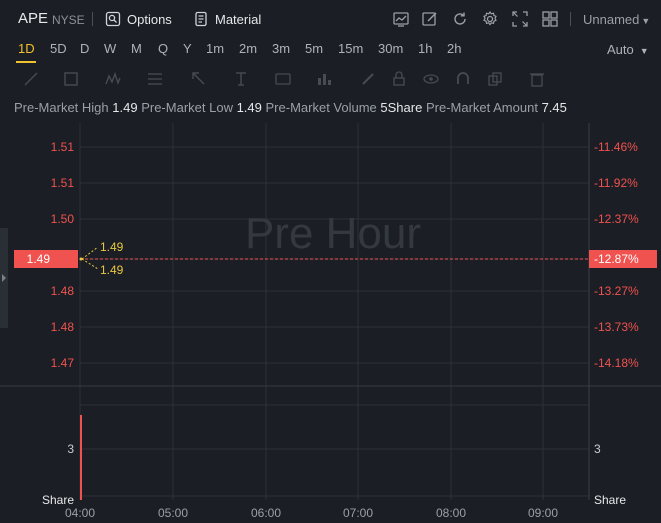 This screenshot has height=523, width=661. I want to click on period-y: Y, so click(187, 48).